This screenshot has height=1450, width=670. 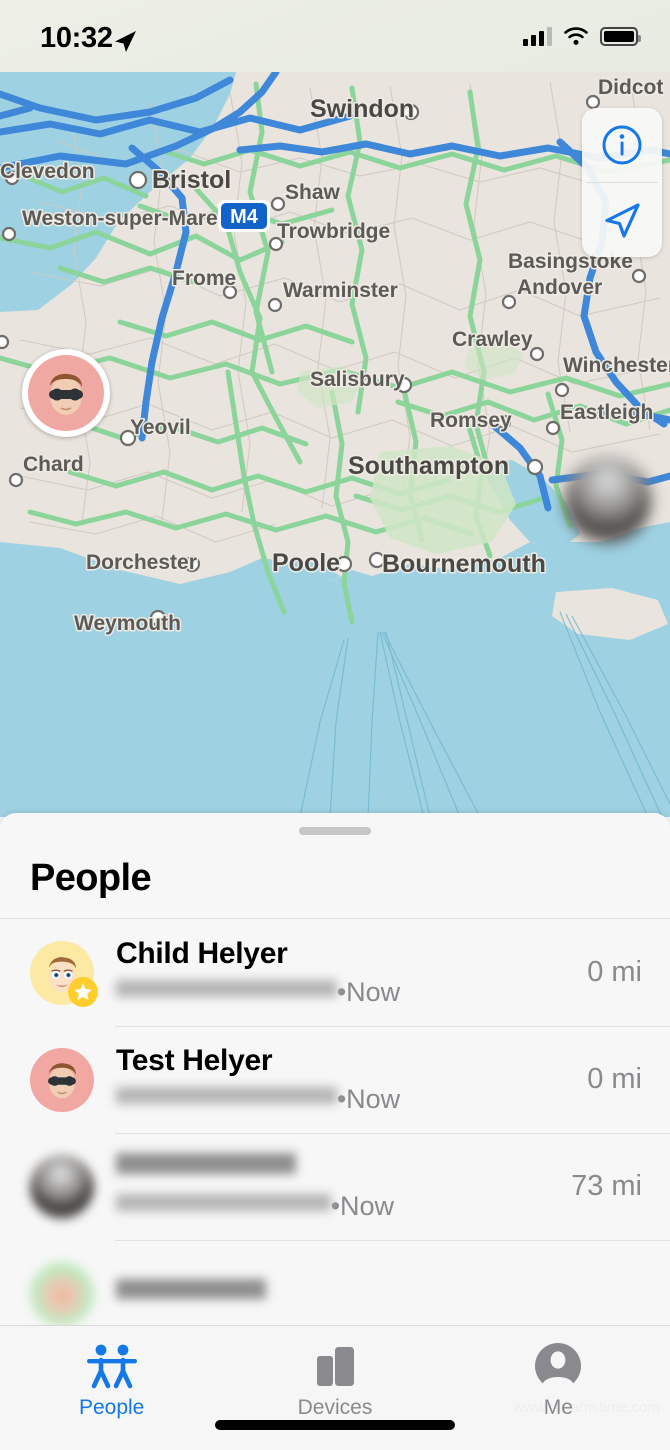 I want to click on info-circle-icon, so click(x=622, y=145).